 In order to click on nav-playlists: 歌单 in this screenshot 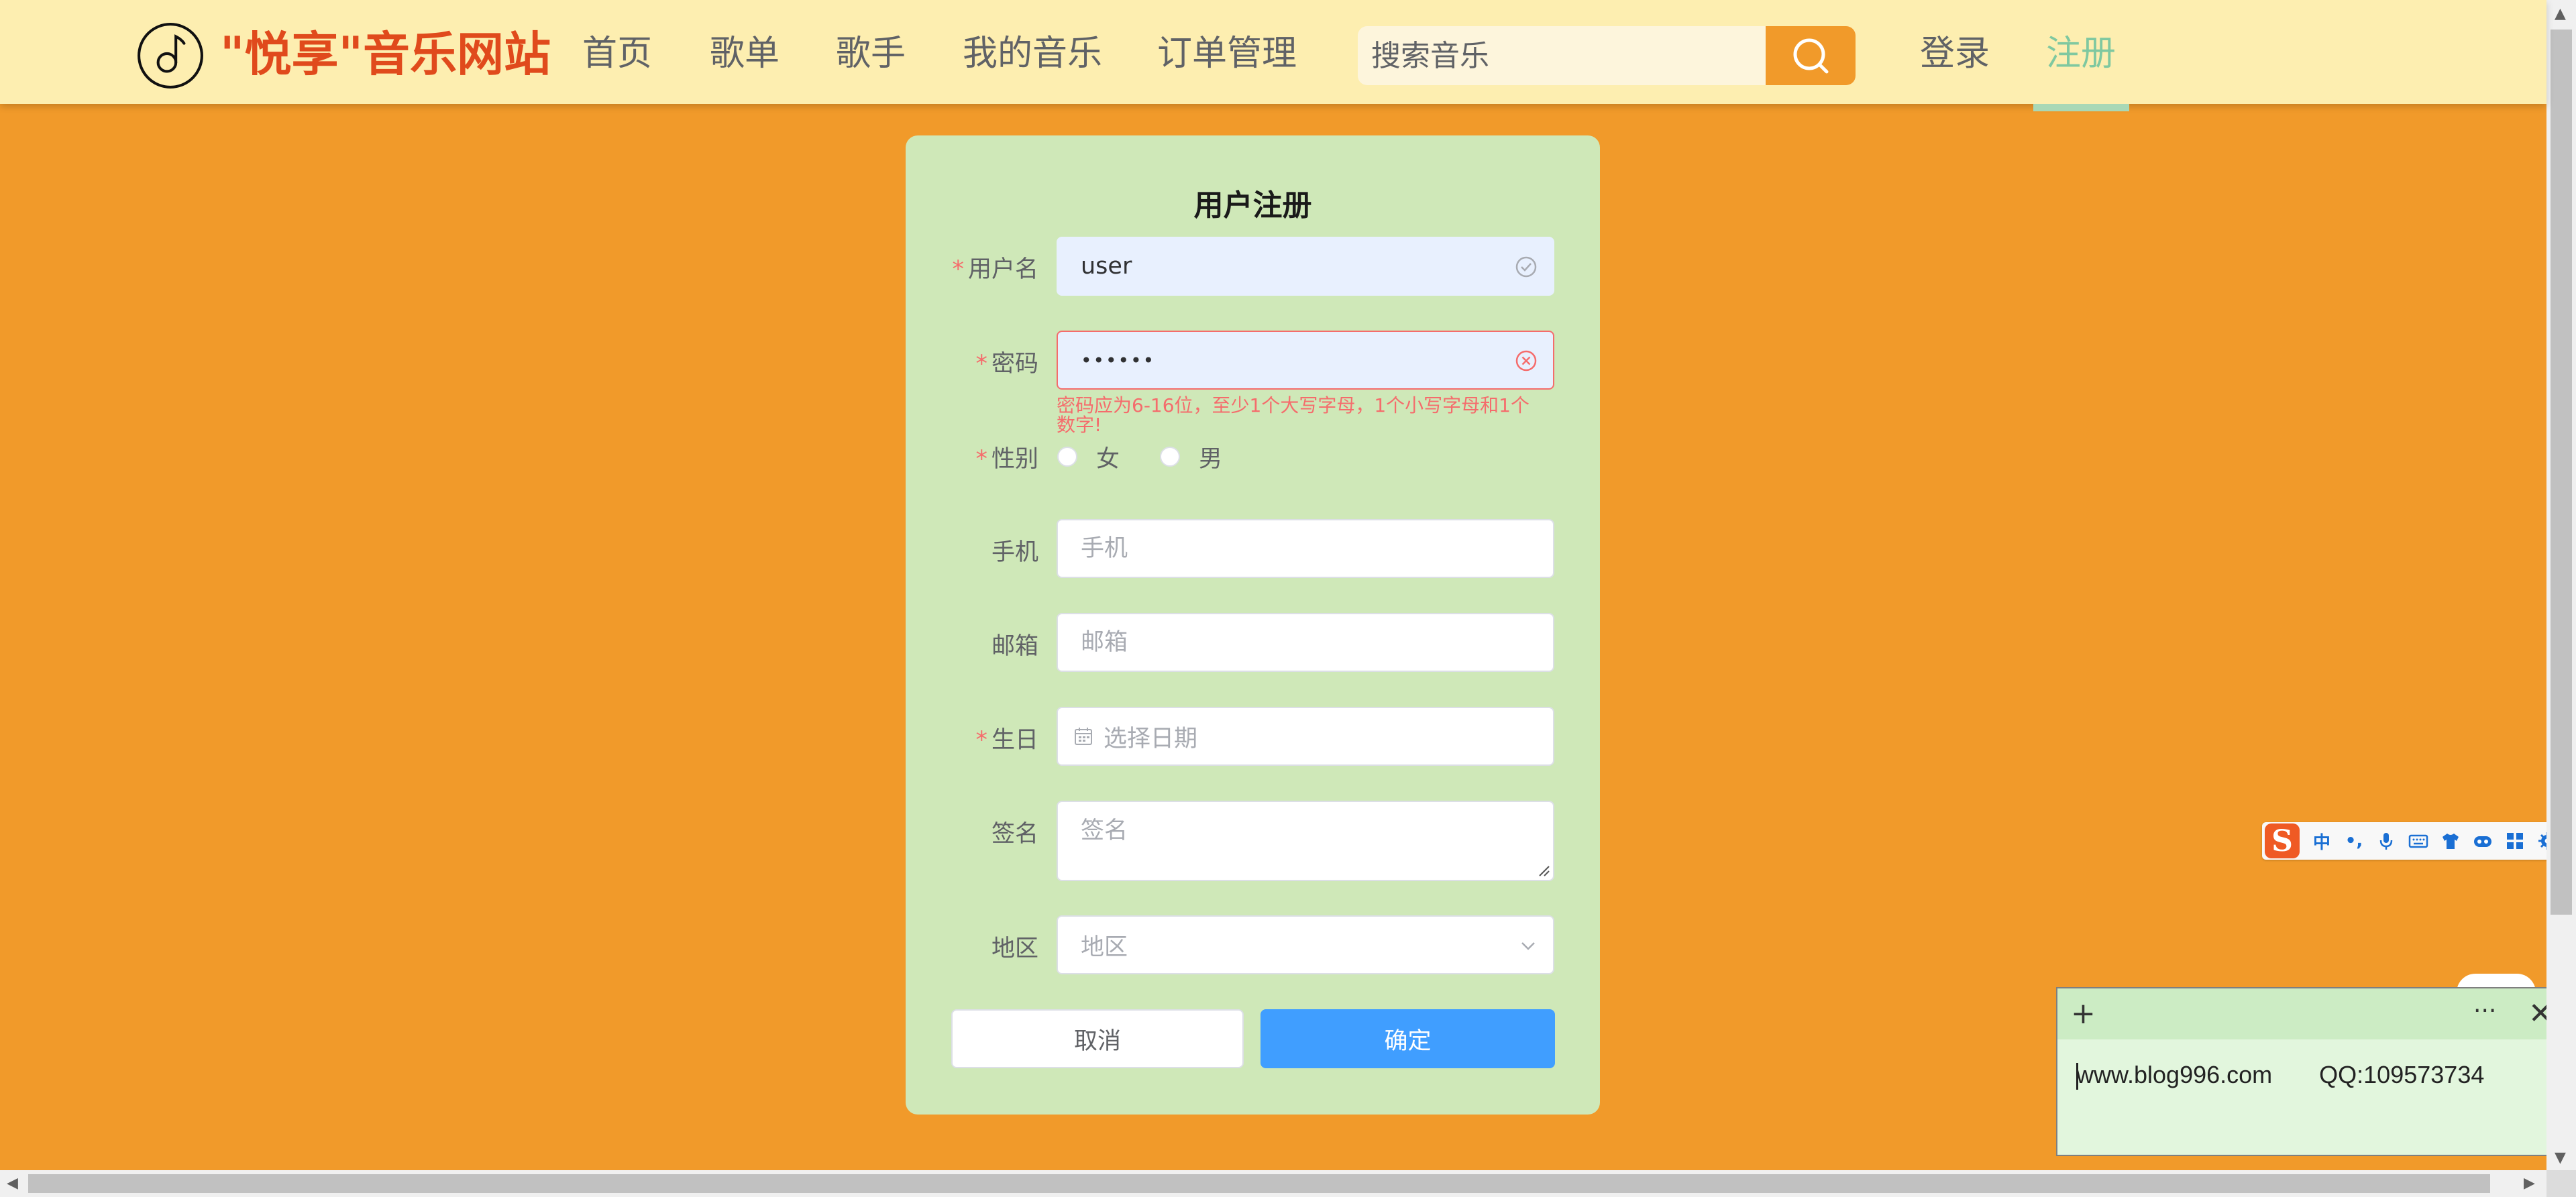, I will do `click(745, 53)`.